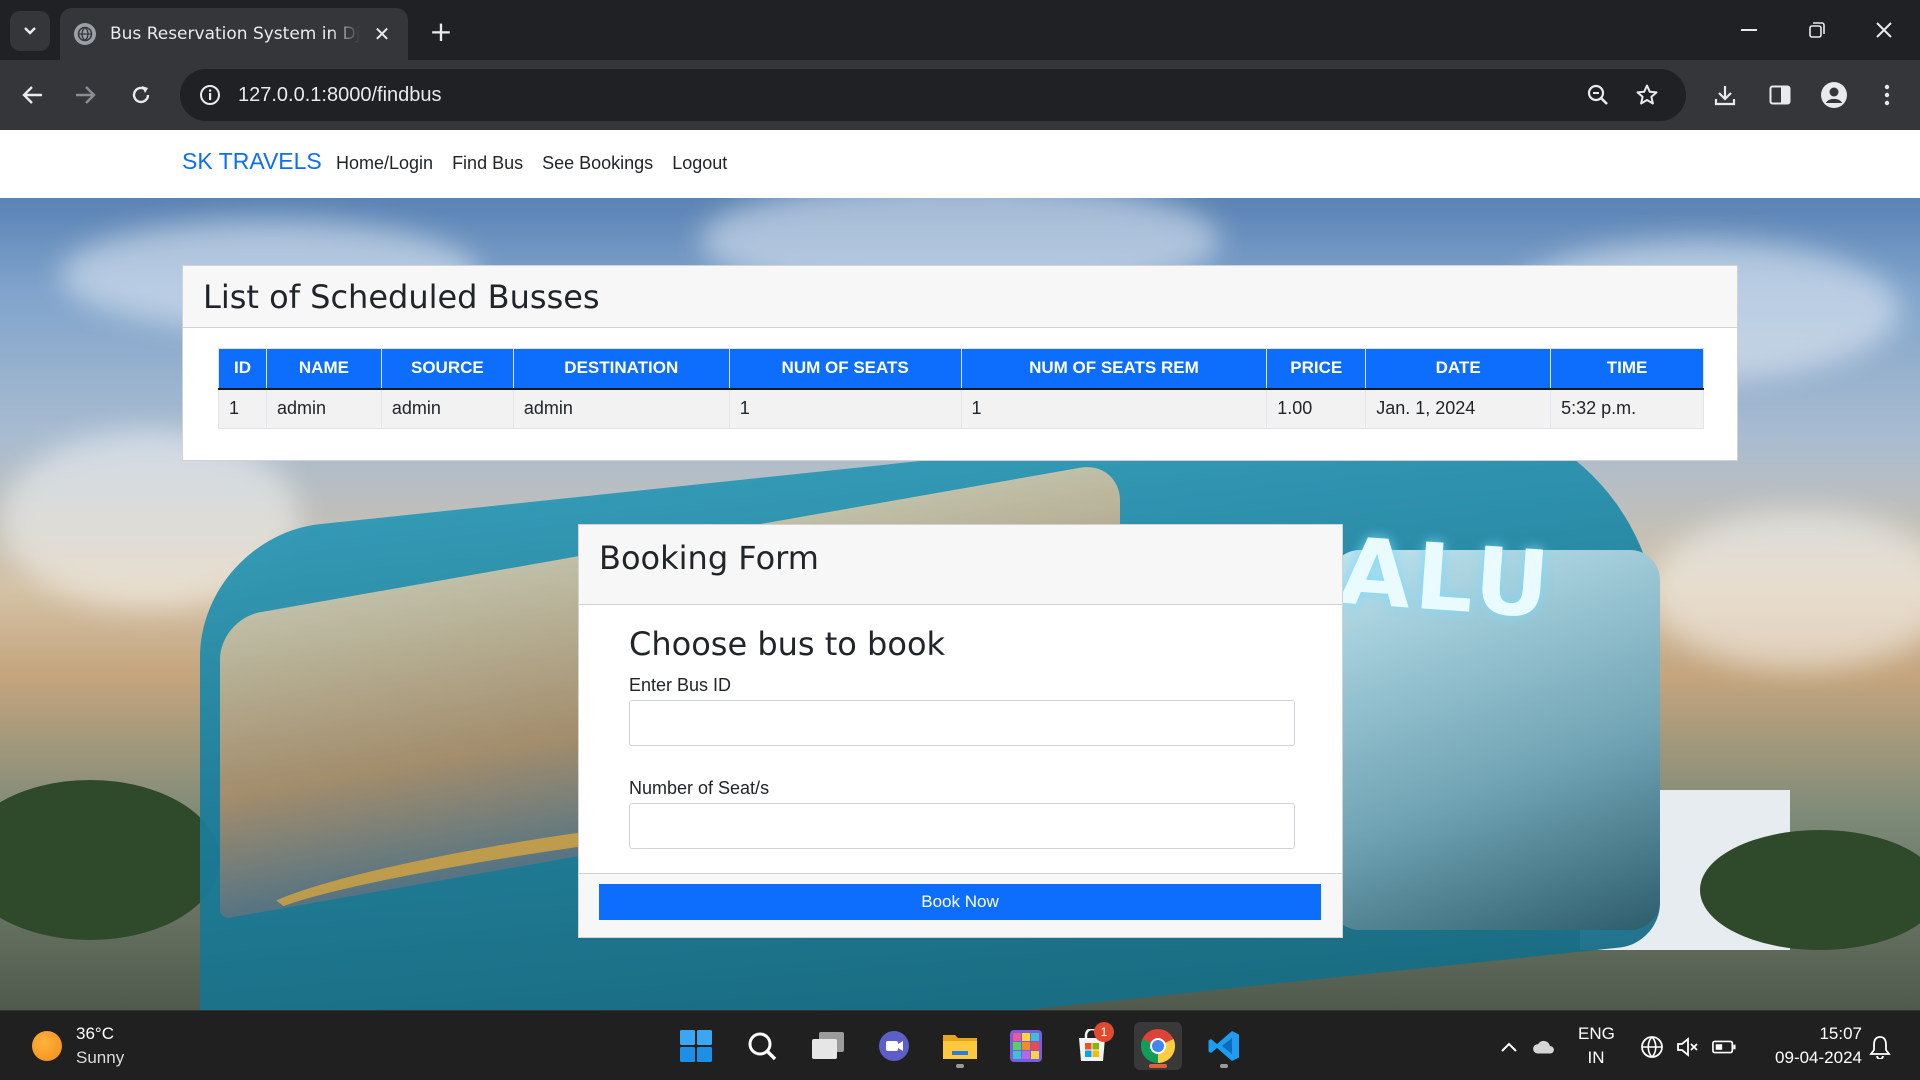  What do you see at coordinates (1647, 95) in the screenshot?
I see `bookmark-star-icon` at bounding box center [1647, 95].